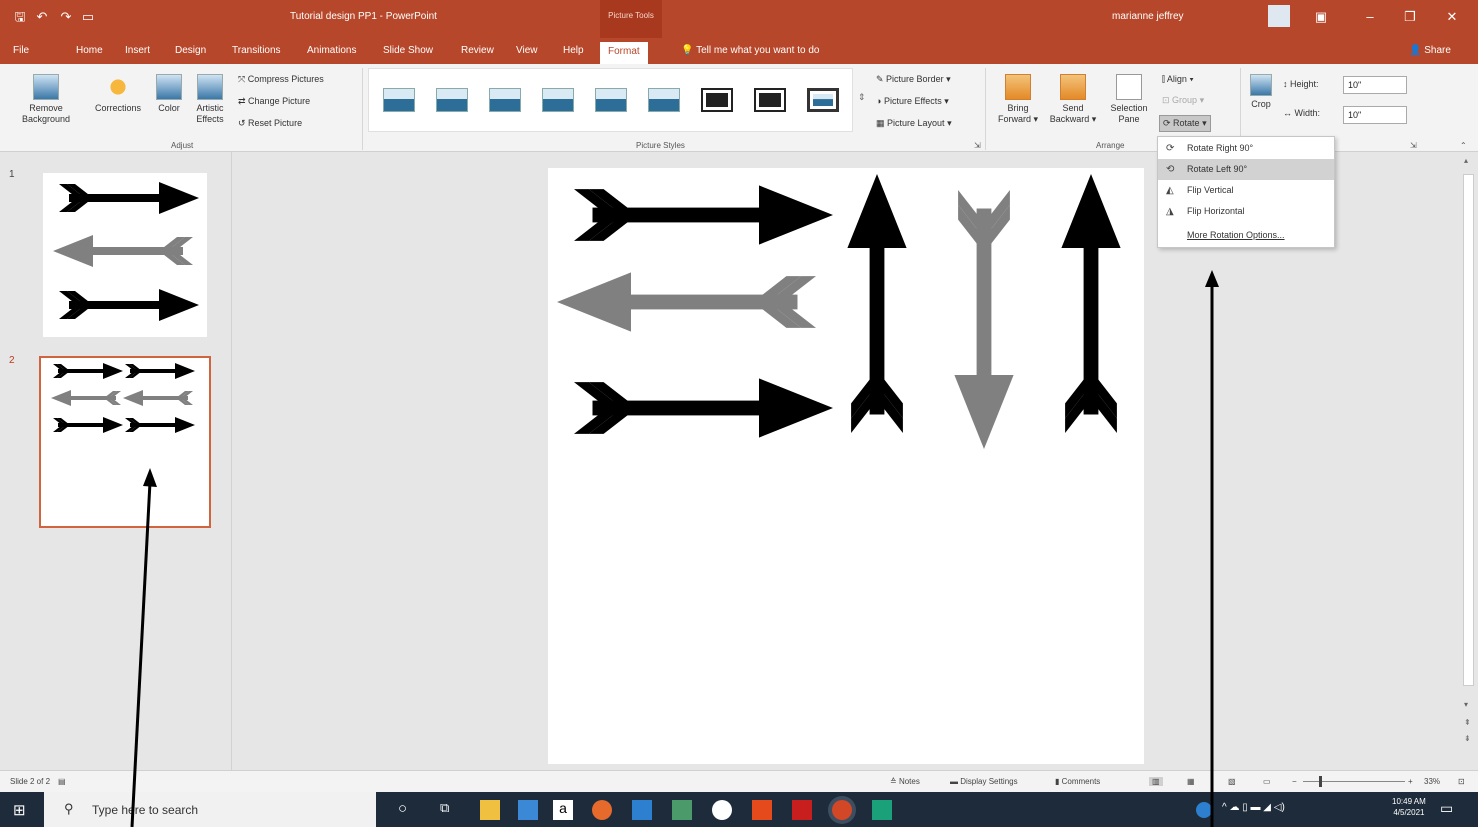  What do you see at coordinates (1413, 145) in the screenshot?
I see `size-dialog-launcher-icon: ⇲` at bounding box center [1413, 145].